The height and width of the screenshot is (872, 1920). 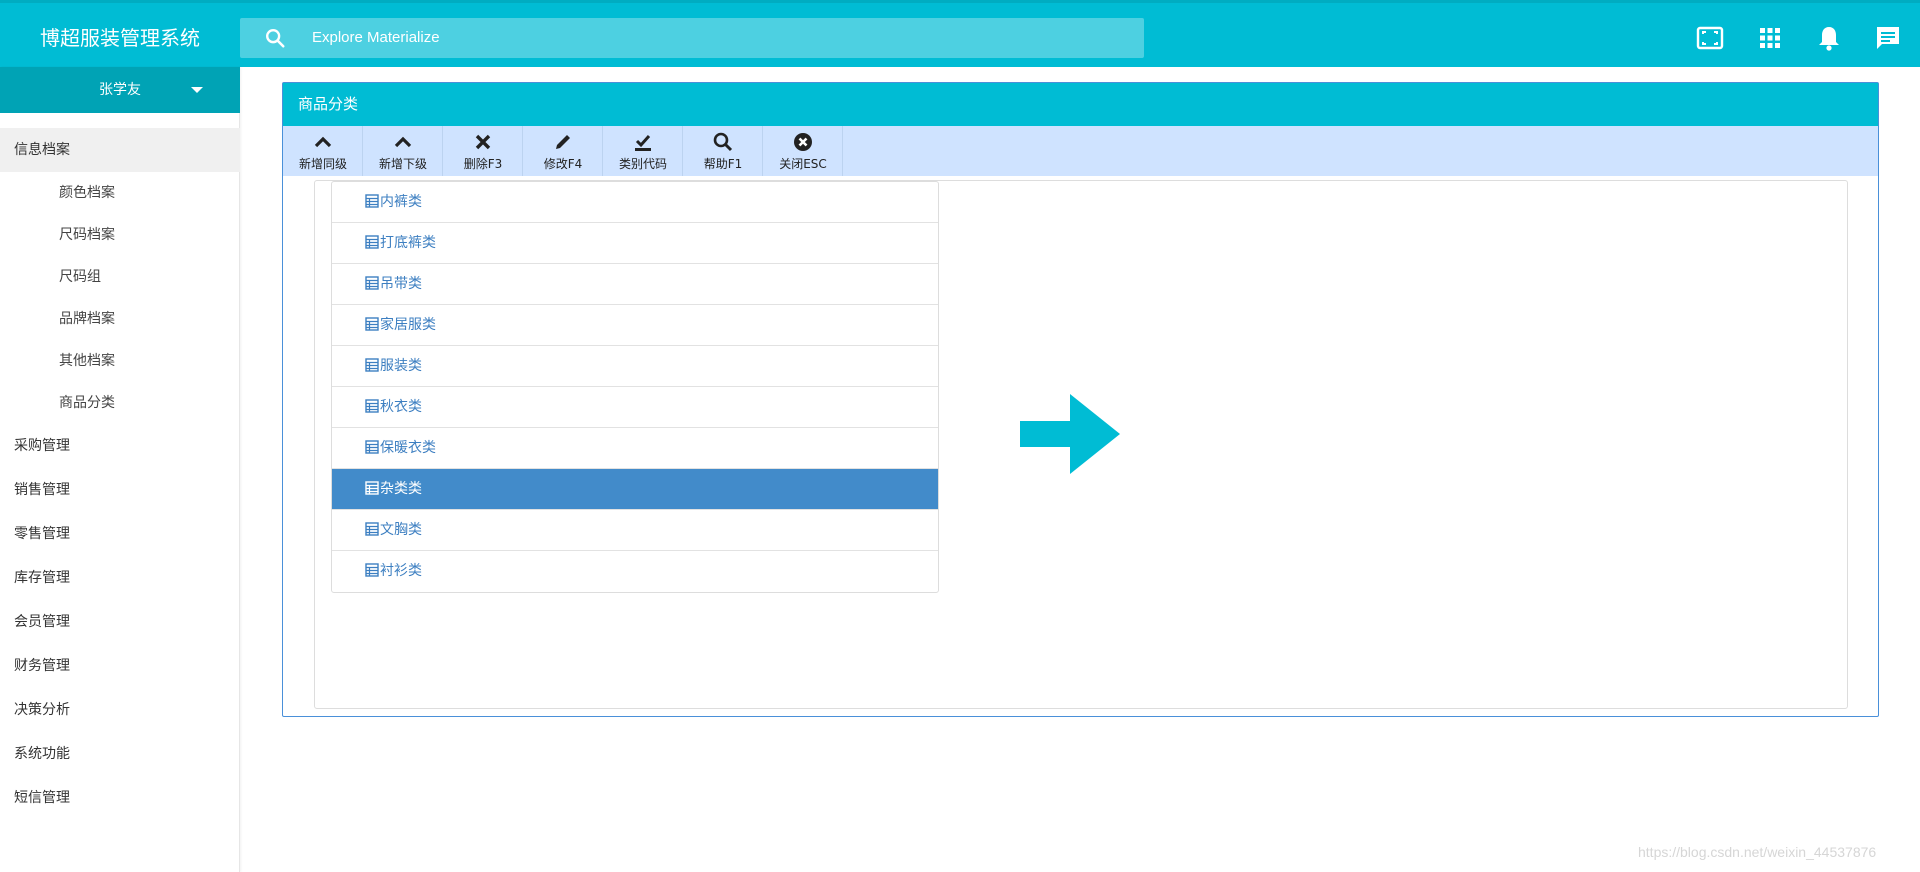 What do you see at coordinates (120, 235) in the screenshot?
I see `sidebar-subitem-size: 尺码档案` at bounding box center [120, 235].